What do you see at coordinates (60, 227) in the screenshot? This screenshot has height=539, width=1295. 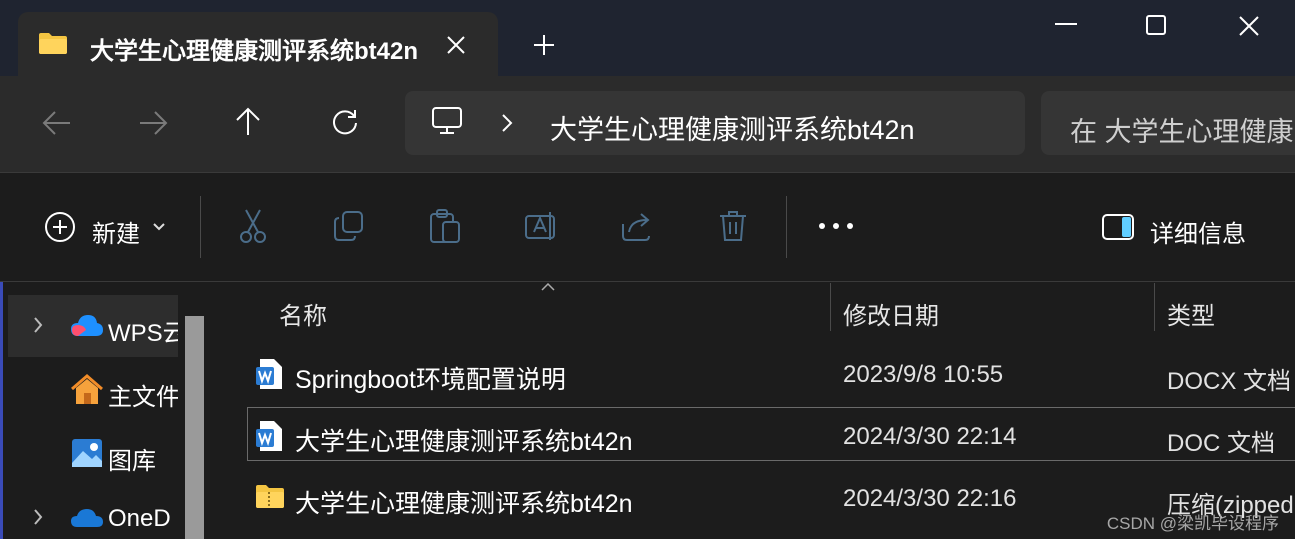 I see `new-icon` at bounding box center [60, 227].